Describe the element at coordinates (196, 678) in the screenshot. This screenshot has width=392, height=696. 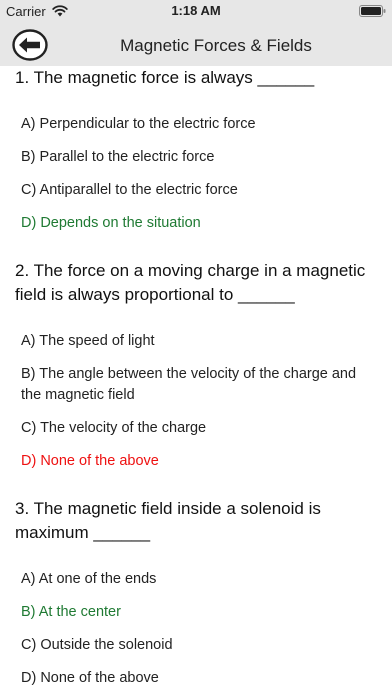
I see `answer-option: D) None of the above` at that location.